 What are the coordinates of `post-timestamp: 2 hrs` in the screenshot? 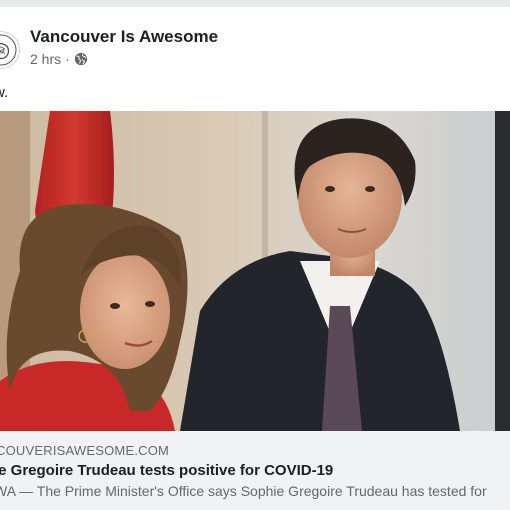 It's located at (45, 59).